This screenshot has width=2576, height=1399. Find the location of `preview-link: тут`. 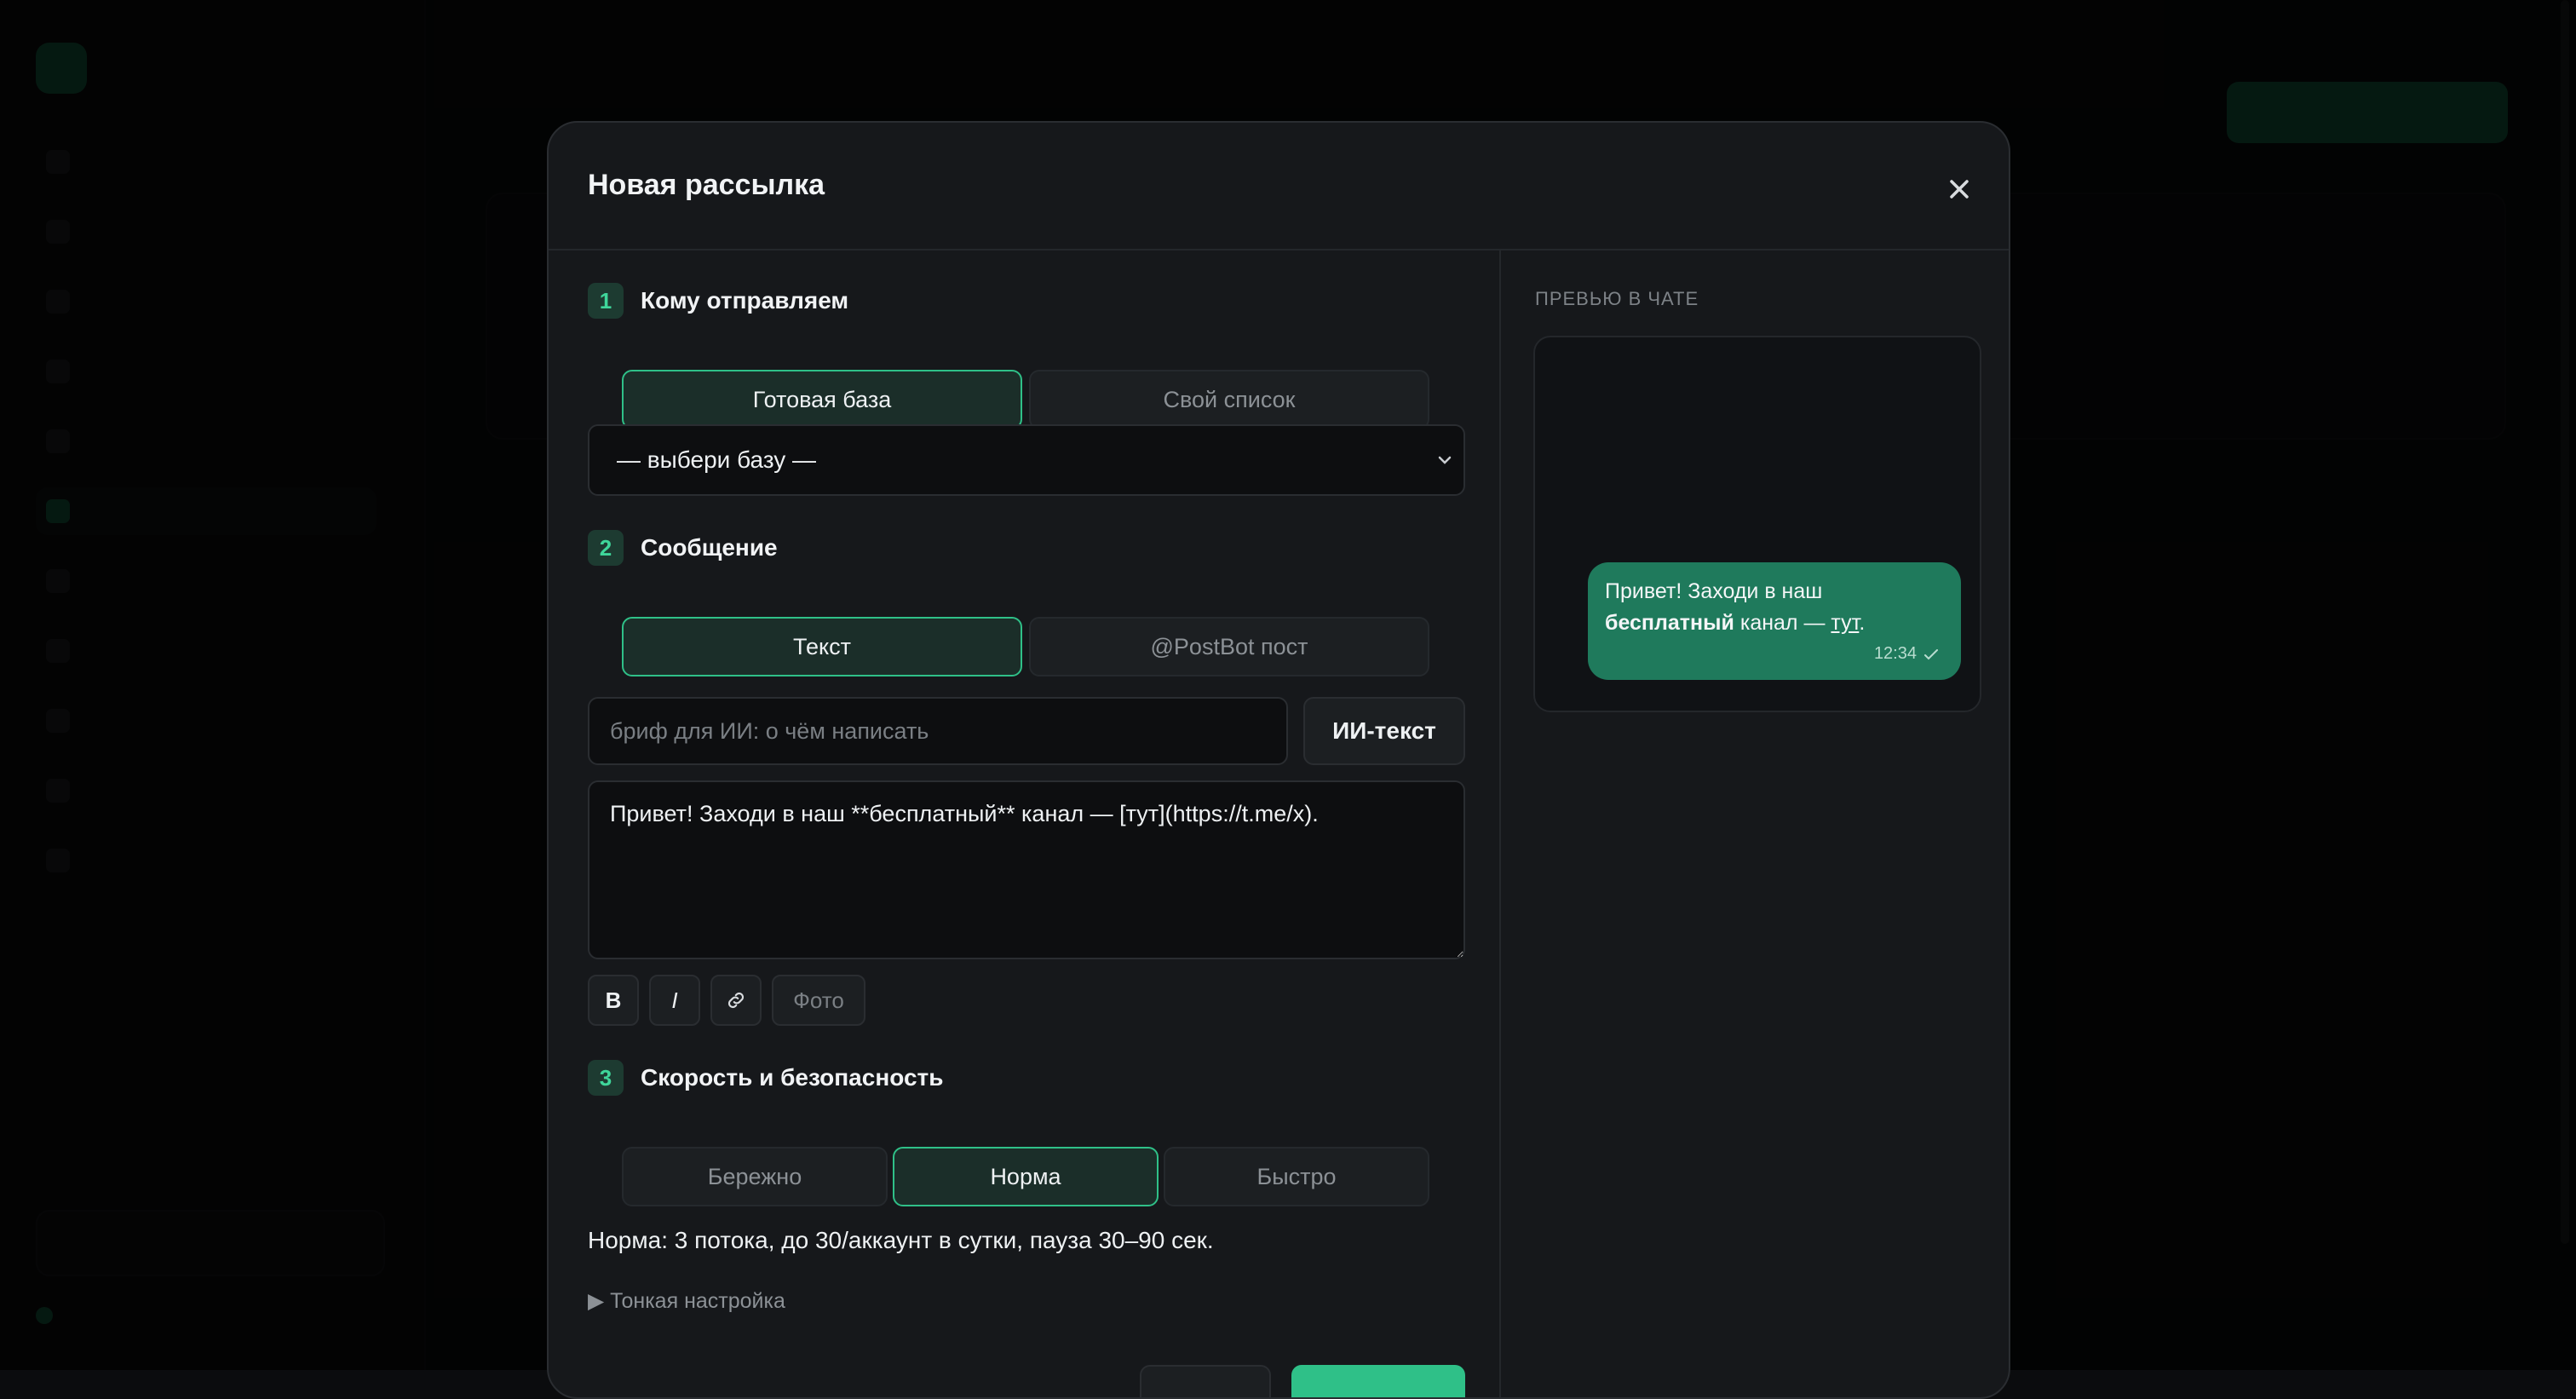

preview-link: тут is located at coordinates (1845, 623).